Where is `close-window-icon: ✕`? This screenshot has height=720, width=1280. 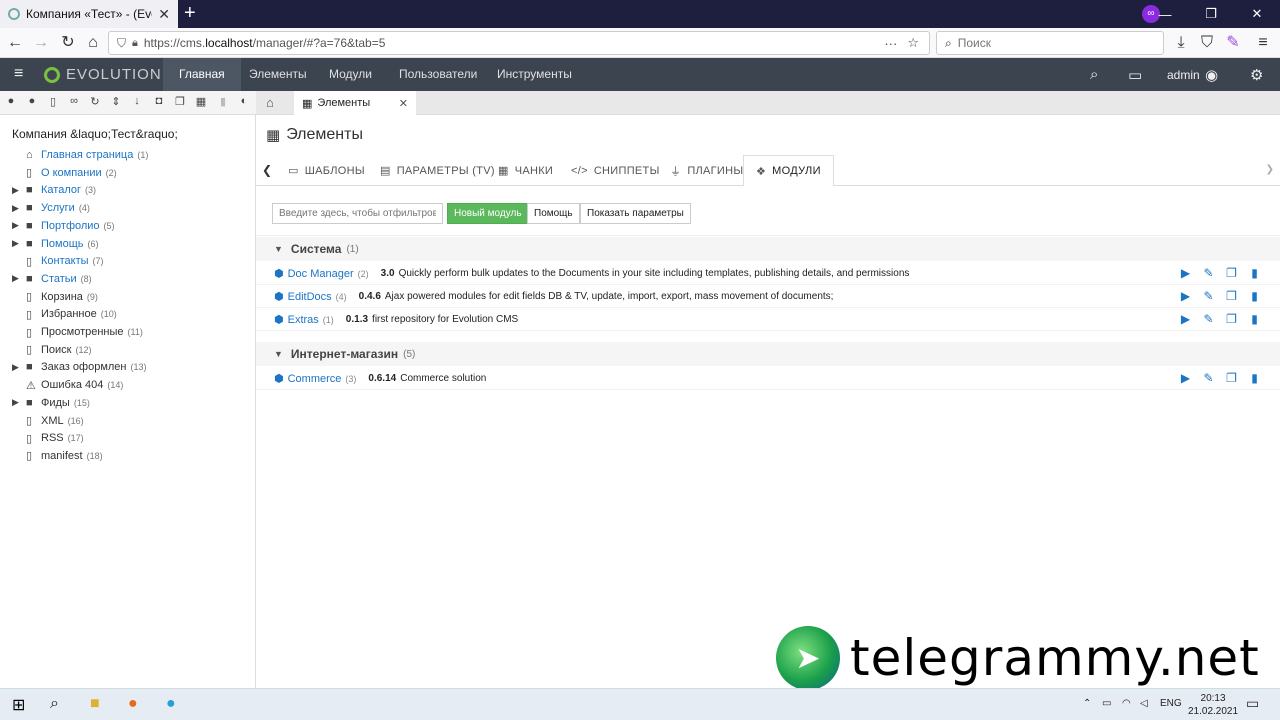 close-window-icon: ✕ is located at coordinates (1257, 14).